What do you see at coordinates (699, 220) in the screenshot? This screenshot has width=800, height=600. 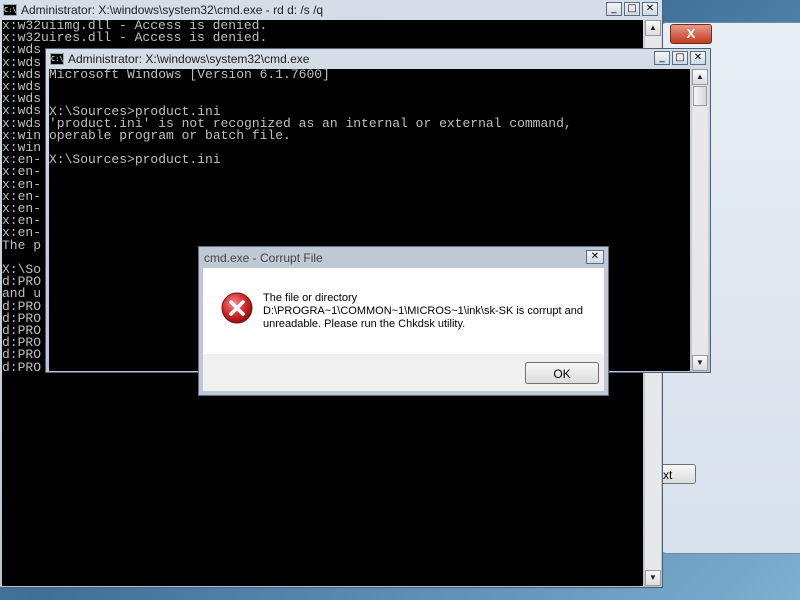 I see `vertical-scrollbar: ▲ ▼` at bounding box center [699, 220].